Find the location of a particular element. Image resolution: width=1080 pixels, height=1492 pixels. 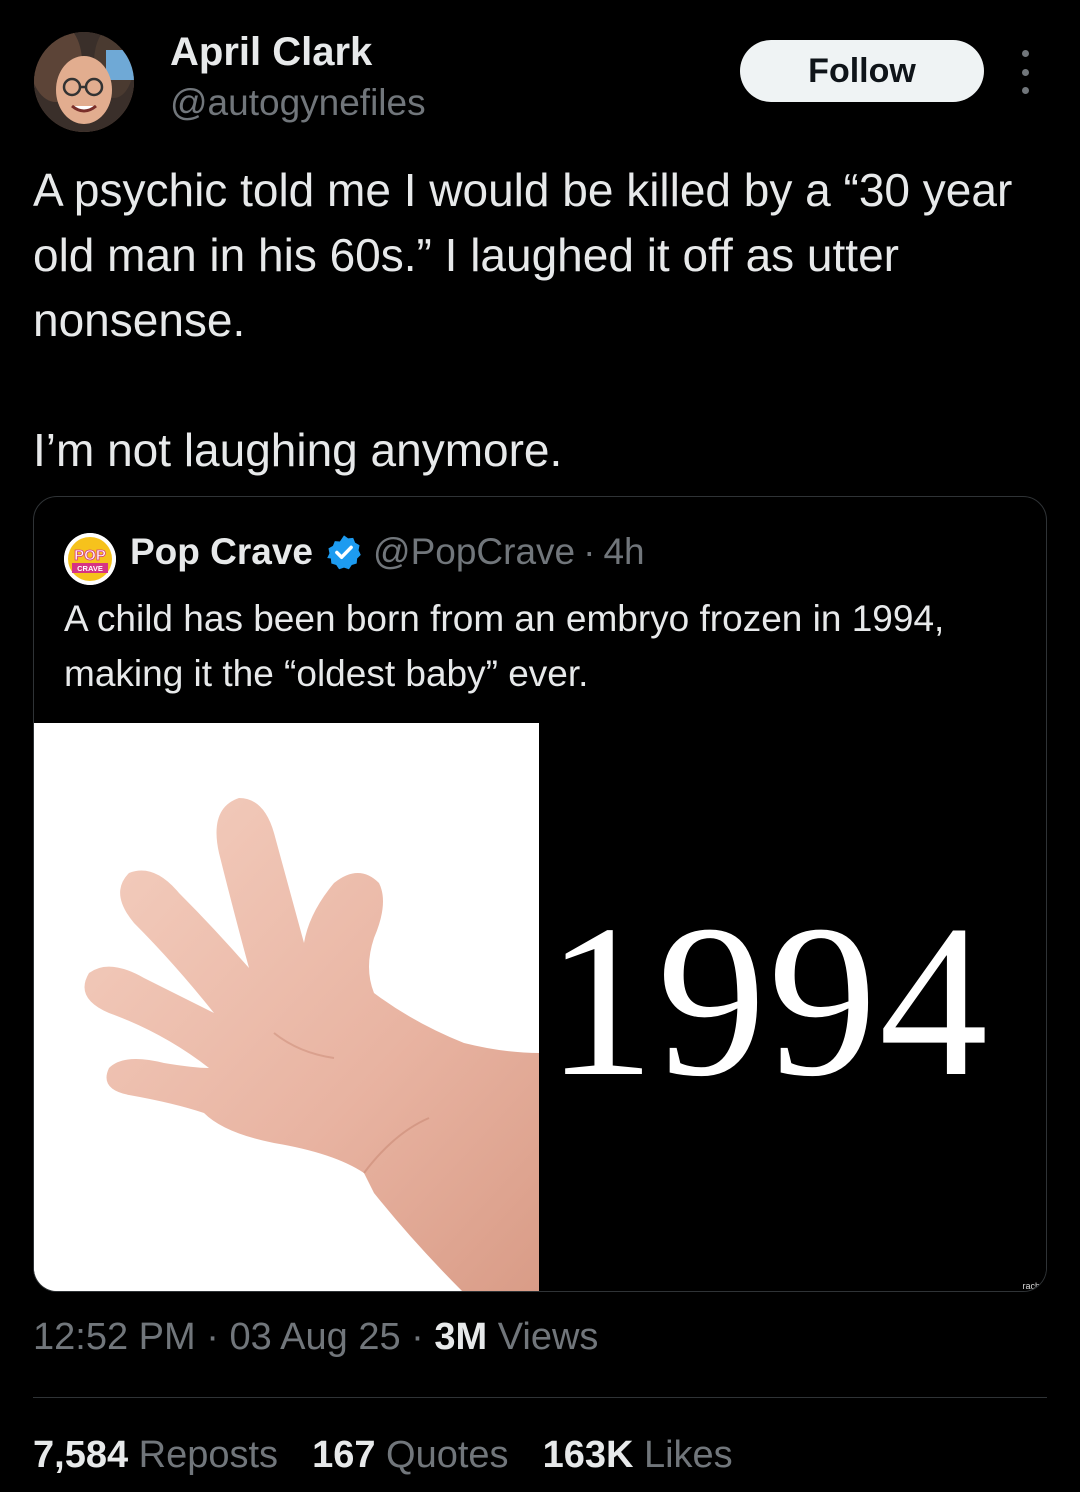

profile-photo-image is located at coordinates (84, 82).